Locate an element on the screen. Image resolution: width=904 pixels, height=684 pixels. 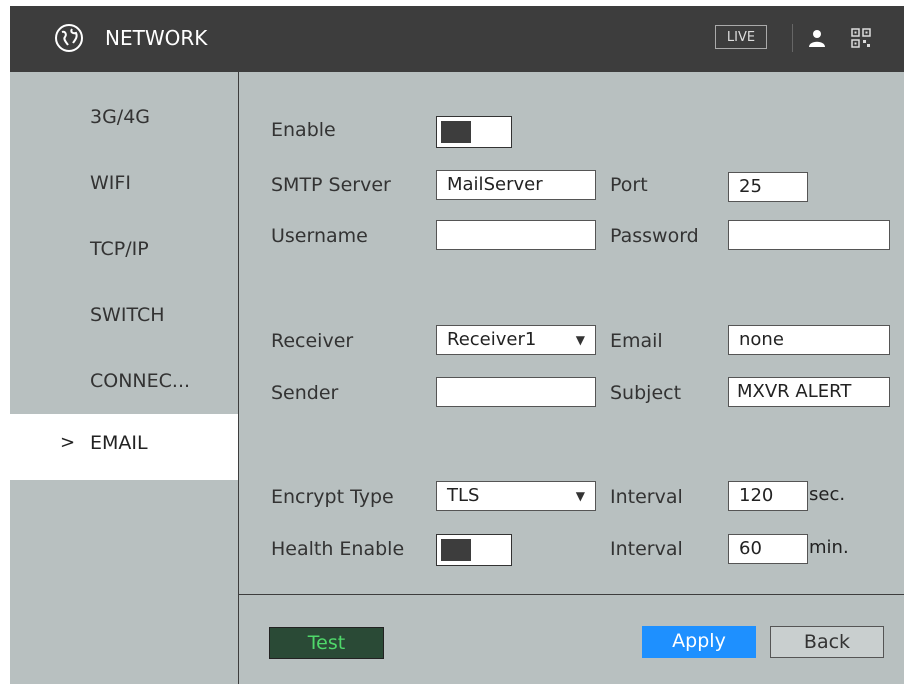
interval-label: Interval is located at coordinates (646, 497).